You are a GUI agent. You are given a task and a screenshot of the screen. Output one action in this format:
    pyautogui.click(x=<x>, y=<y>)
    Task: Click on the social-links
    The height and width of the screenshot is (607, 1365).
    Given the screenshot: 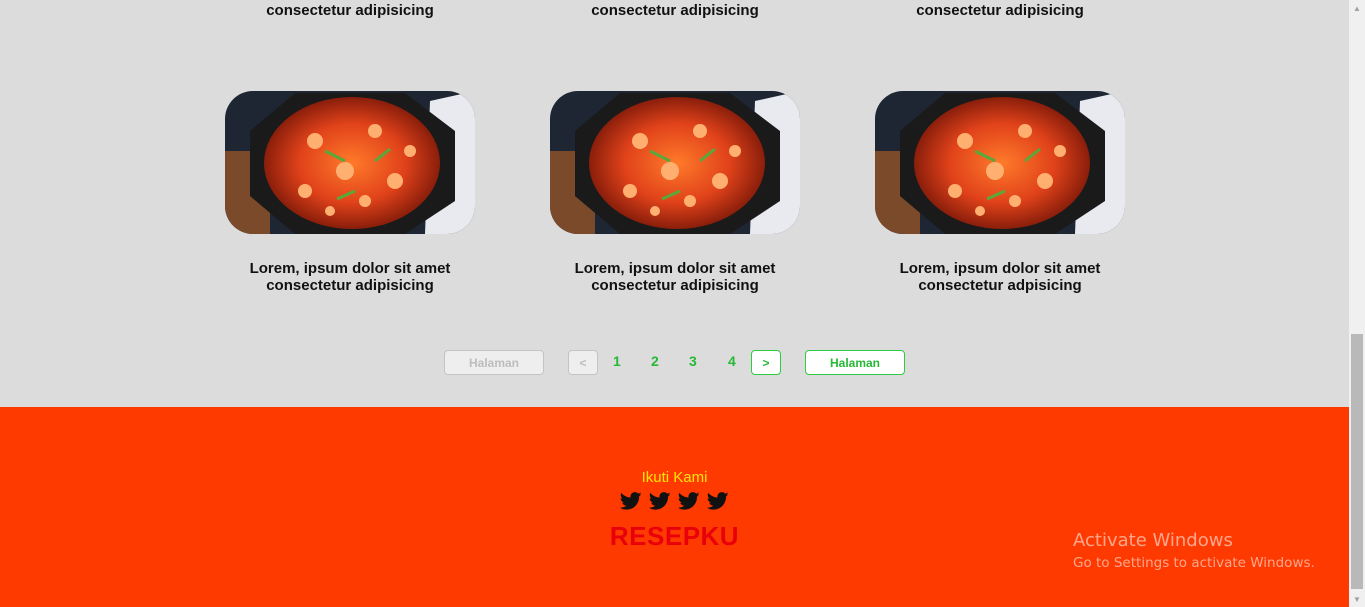 What is the action you would take?
    pyautogui.click(x=674, y=501)
    